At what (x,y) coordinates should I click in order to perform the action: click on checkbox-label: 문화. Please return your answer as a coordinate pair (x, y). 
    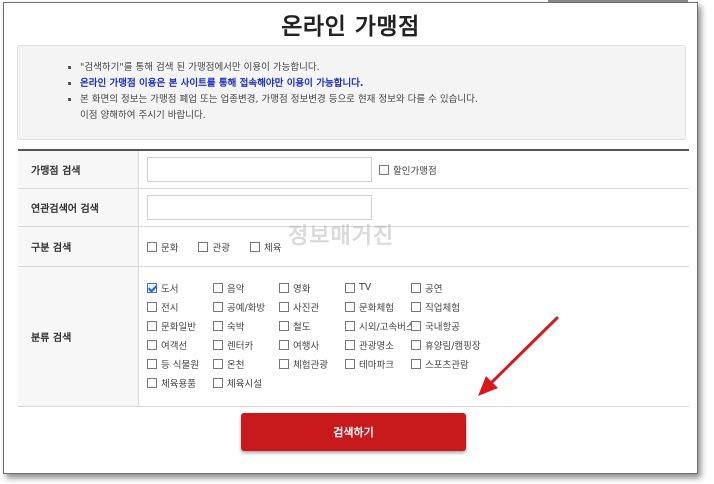
    Looking at the image, I should click on (170, 248).